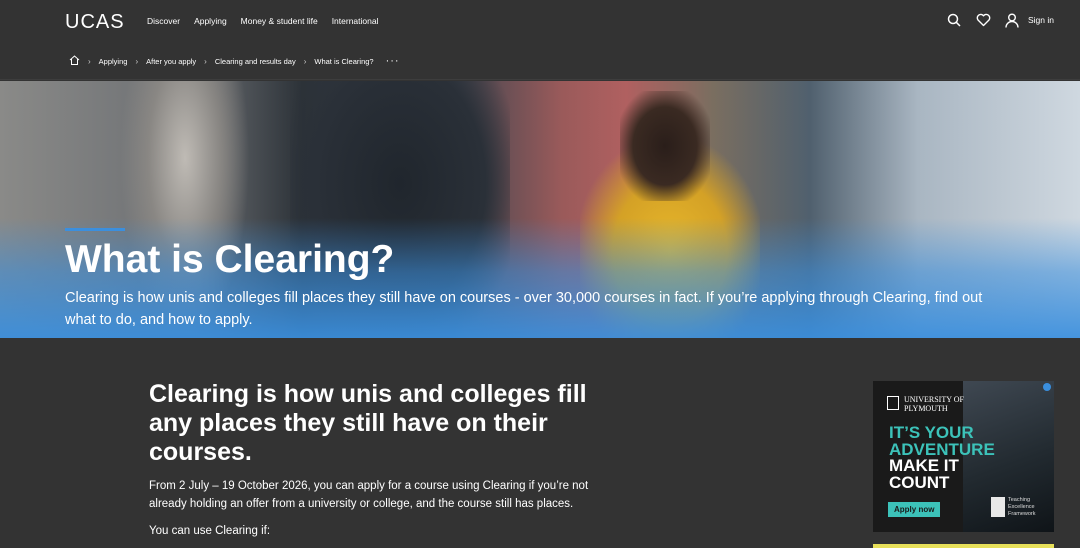  Describe the element at coordinates (993, 20) in the screenshot. I see `header-actions: Sign in` at that location.